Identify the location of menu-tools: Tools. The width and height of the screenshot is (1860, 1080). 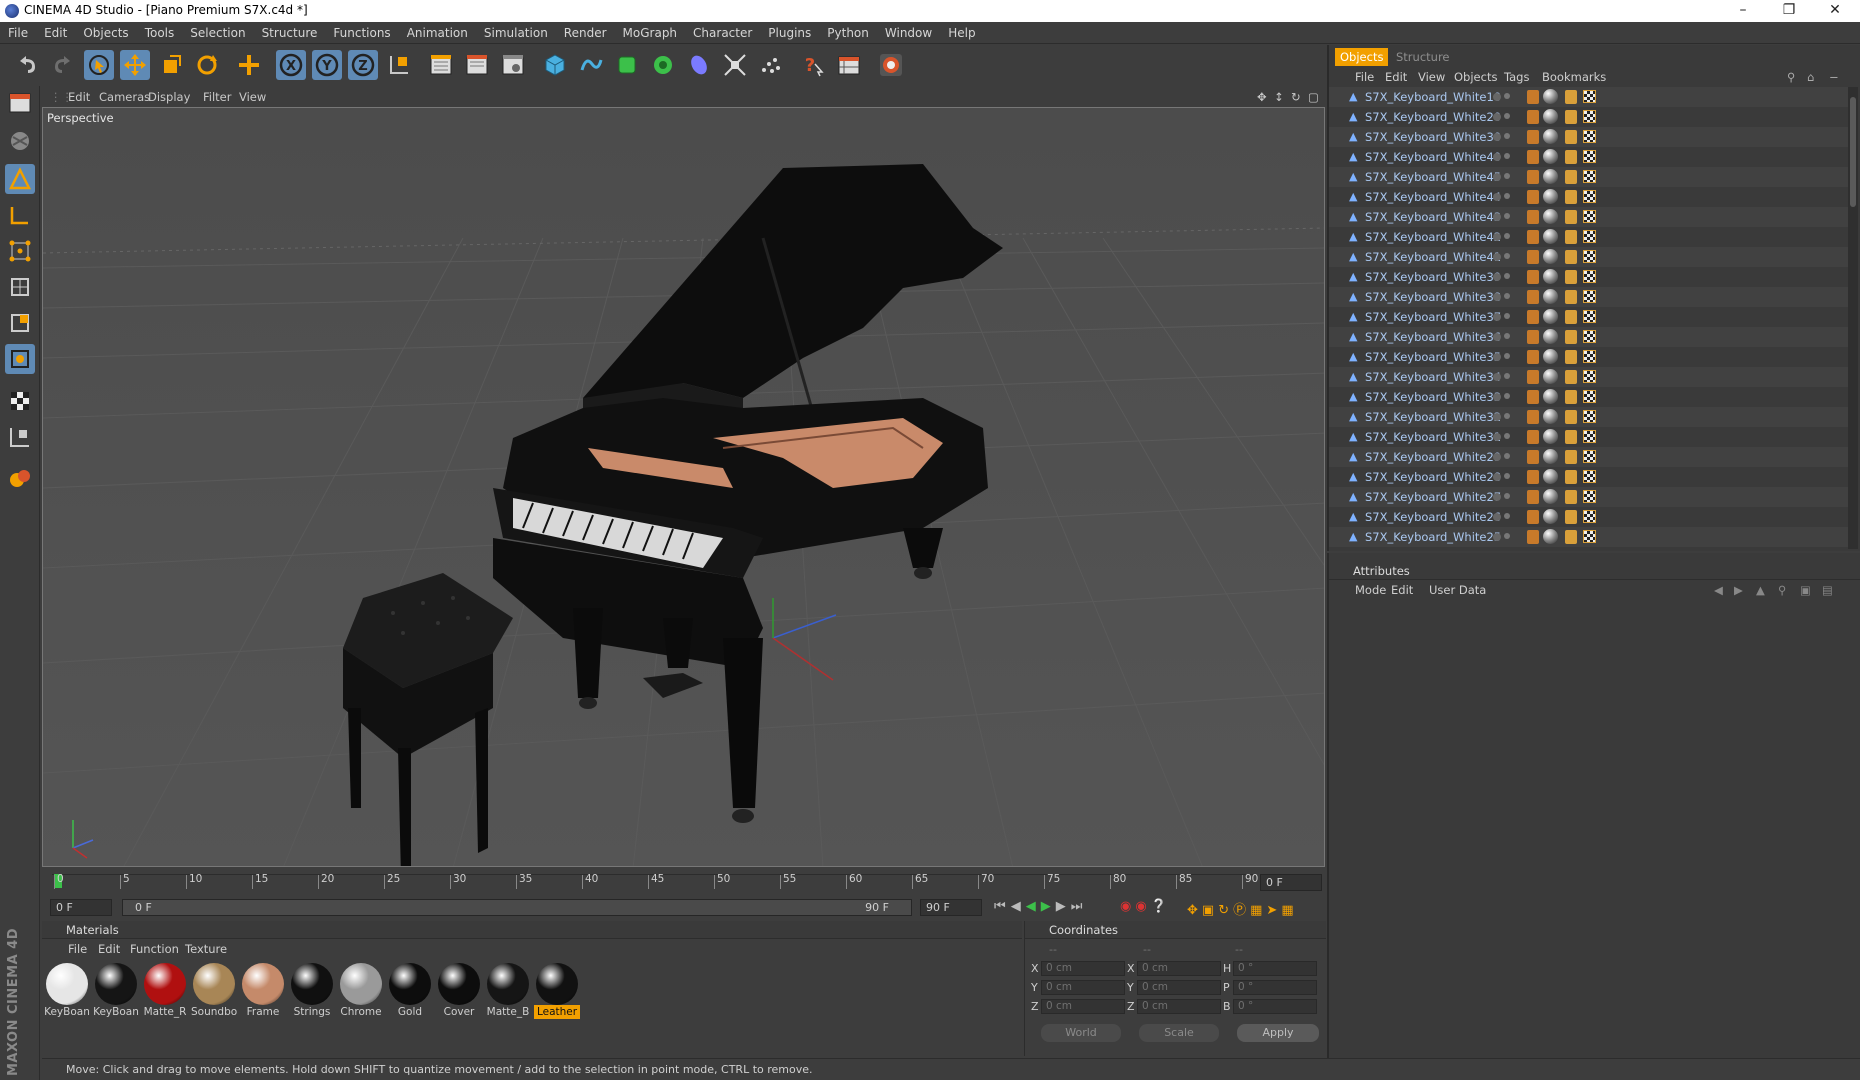
(160, 33).